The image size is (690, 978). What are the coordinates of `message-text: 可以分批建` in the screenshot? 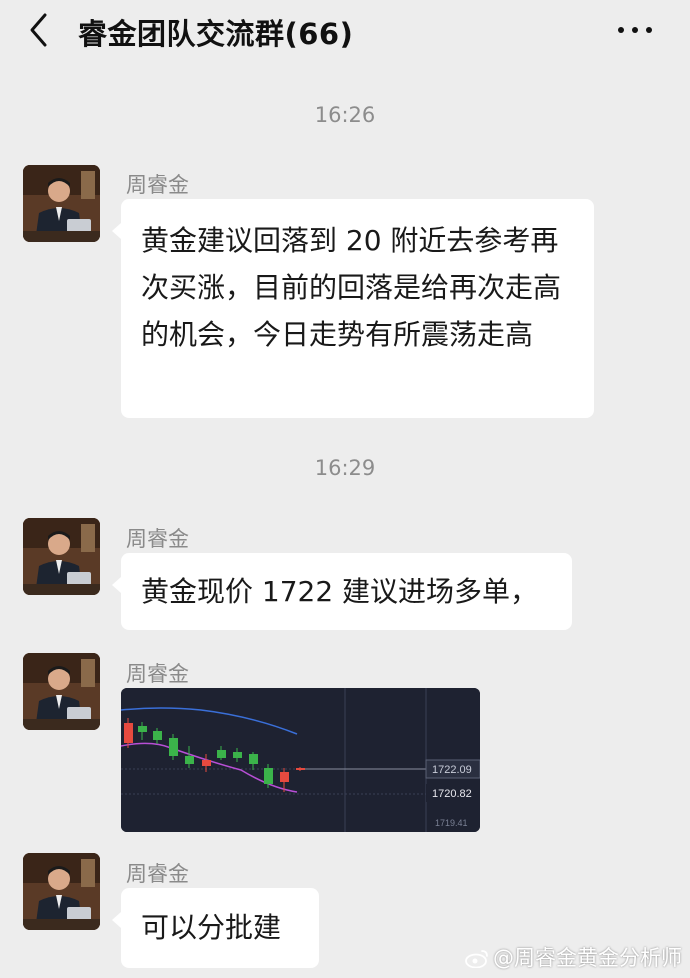 It's located at (211, 927).